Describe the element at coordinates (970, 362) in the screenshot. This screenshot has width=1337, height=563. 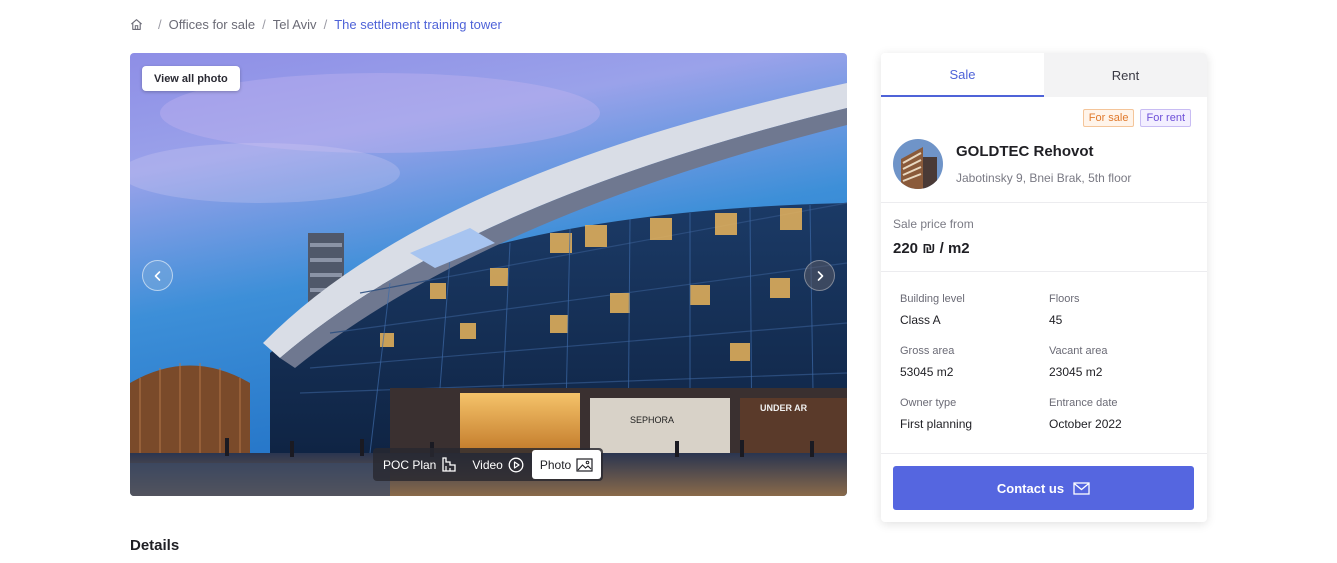
I see `spec-gross-area: Gross area 53045 m2` at that location.